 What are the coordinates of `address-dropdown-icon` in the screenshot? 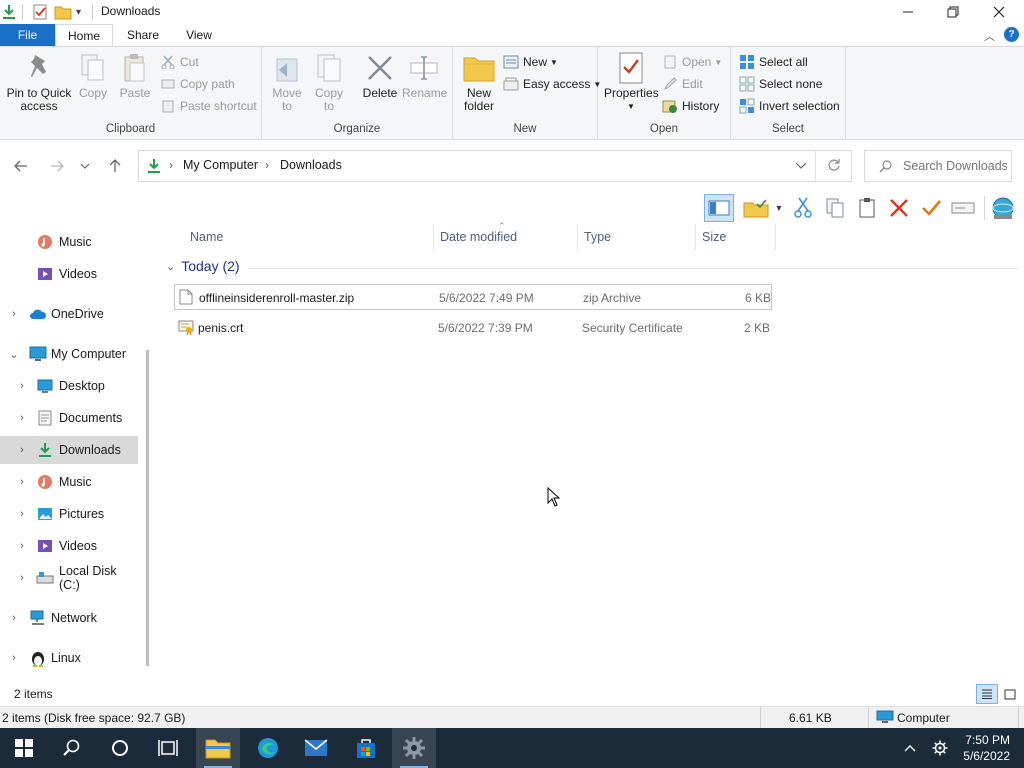 It's located at (801, 166).